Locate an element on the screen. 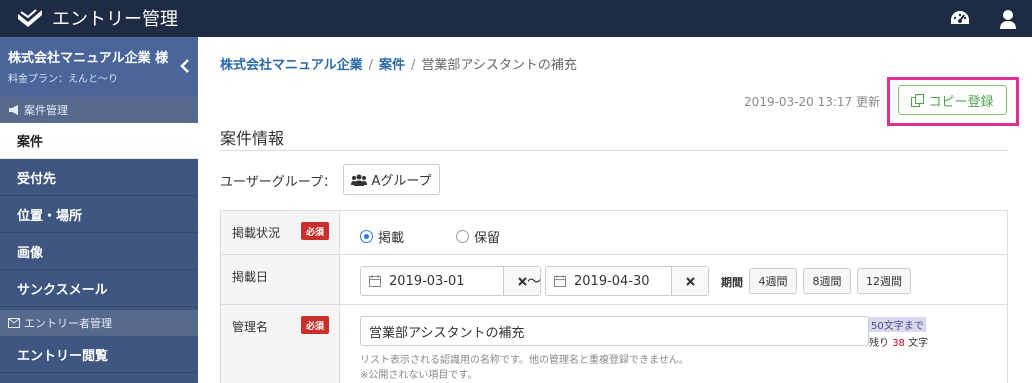 The width and height of the screenshot is (1032, 383). end-date-input: 2019-04-30 is located at coordinates (609, 281).